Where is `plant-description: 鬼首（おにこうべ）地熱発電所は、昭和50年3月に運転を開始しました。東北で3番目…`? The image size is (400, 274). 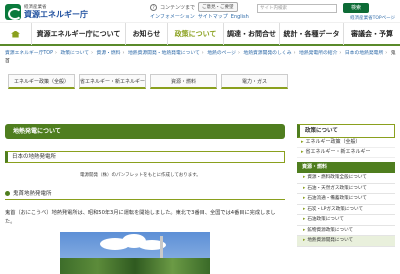 plant-description: 鬼首（おにこうべ）地熱発電所は、昭和50年3月に運転を開始しました。東北で3番目… is located at coordinates (140, 217).